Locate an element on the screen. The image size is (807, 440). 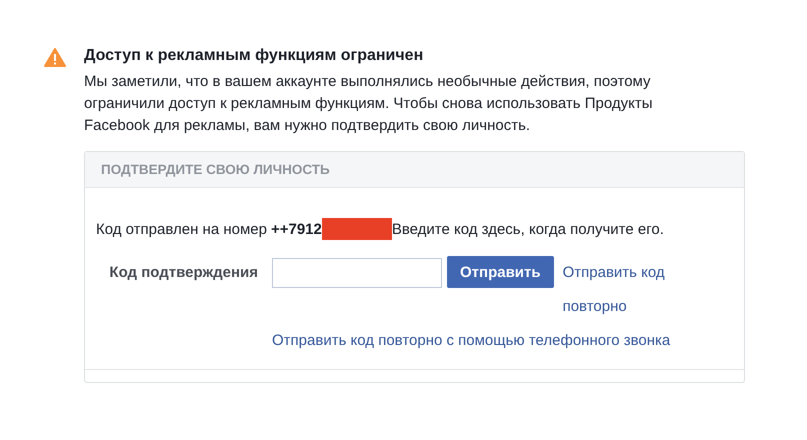
resend-link: Отправить код повторно is located at coordinates (625, 290).